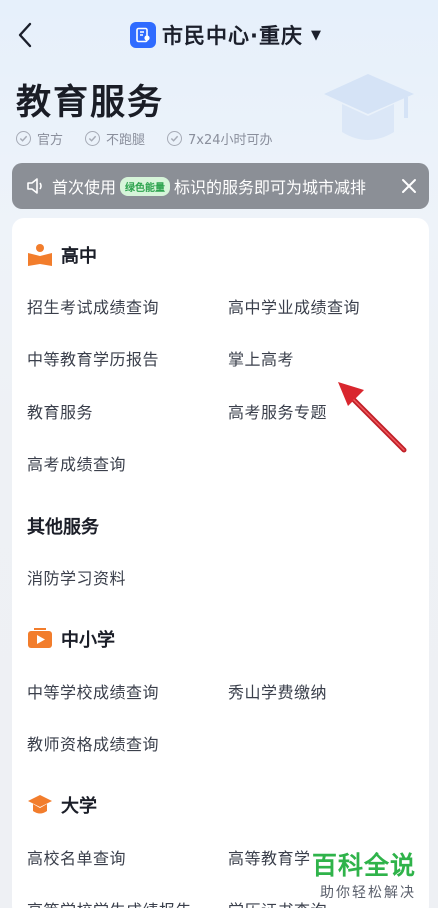 Image resolution: width=438 pixels, height=908 pixels. I want to click on service-item: 秀山学费缴纳, so click(277, 691).